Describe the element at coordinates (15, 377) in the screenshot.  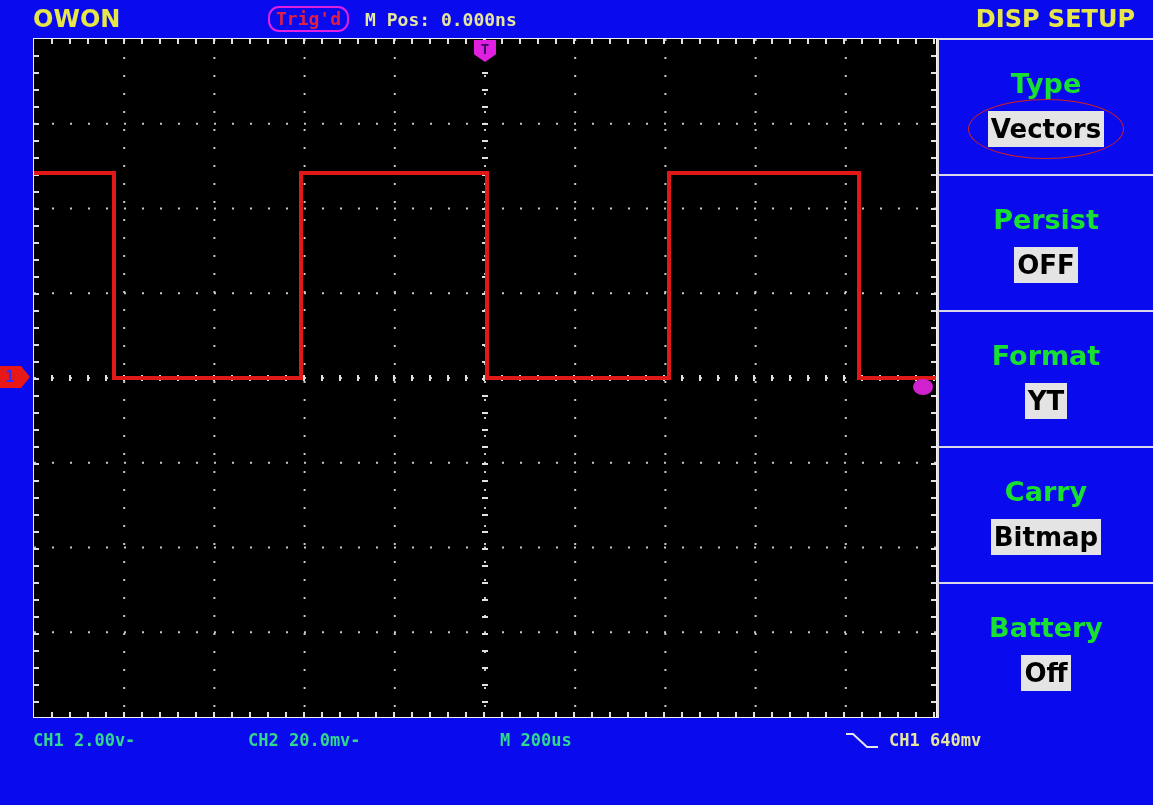
I see `channel-marker: 1` at that location.